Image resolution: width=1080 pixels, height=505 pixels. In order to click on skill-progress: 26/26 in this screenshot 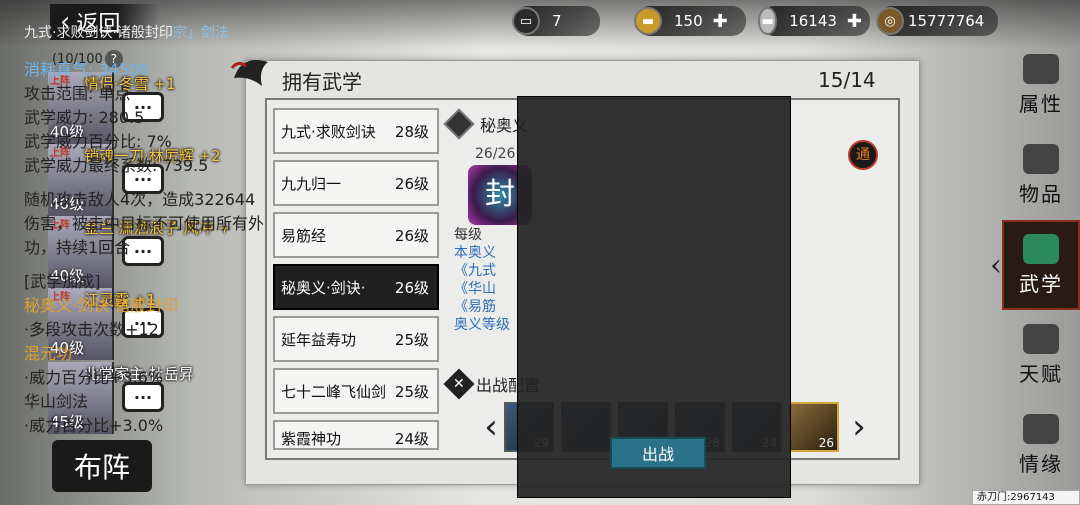, I will do `click(495, 154)`.